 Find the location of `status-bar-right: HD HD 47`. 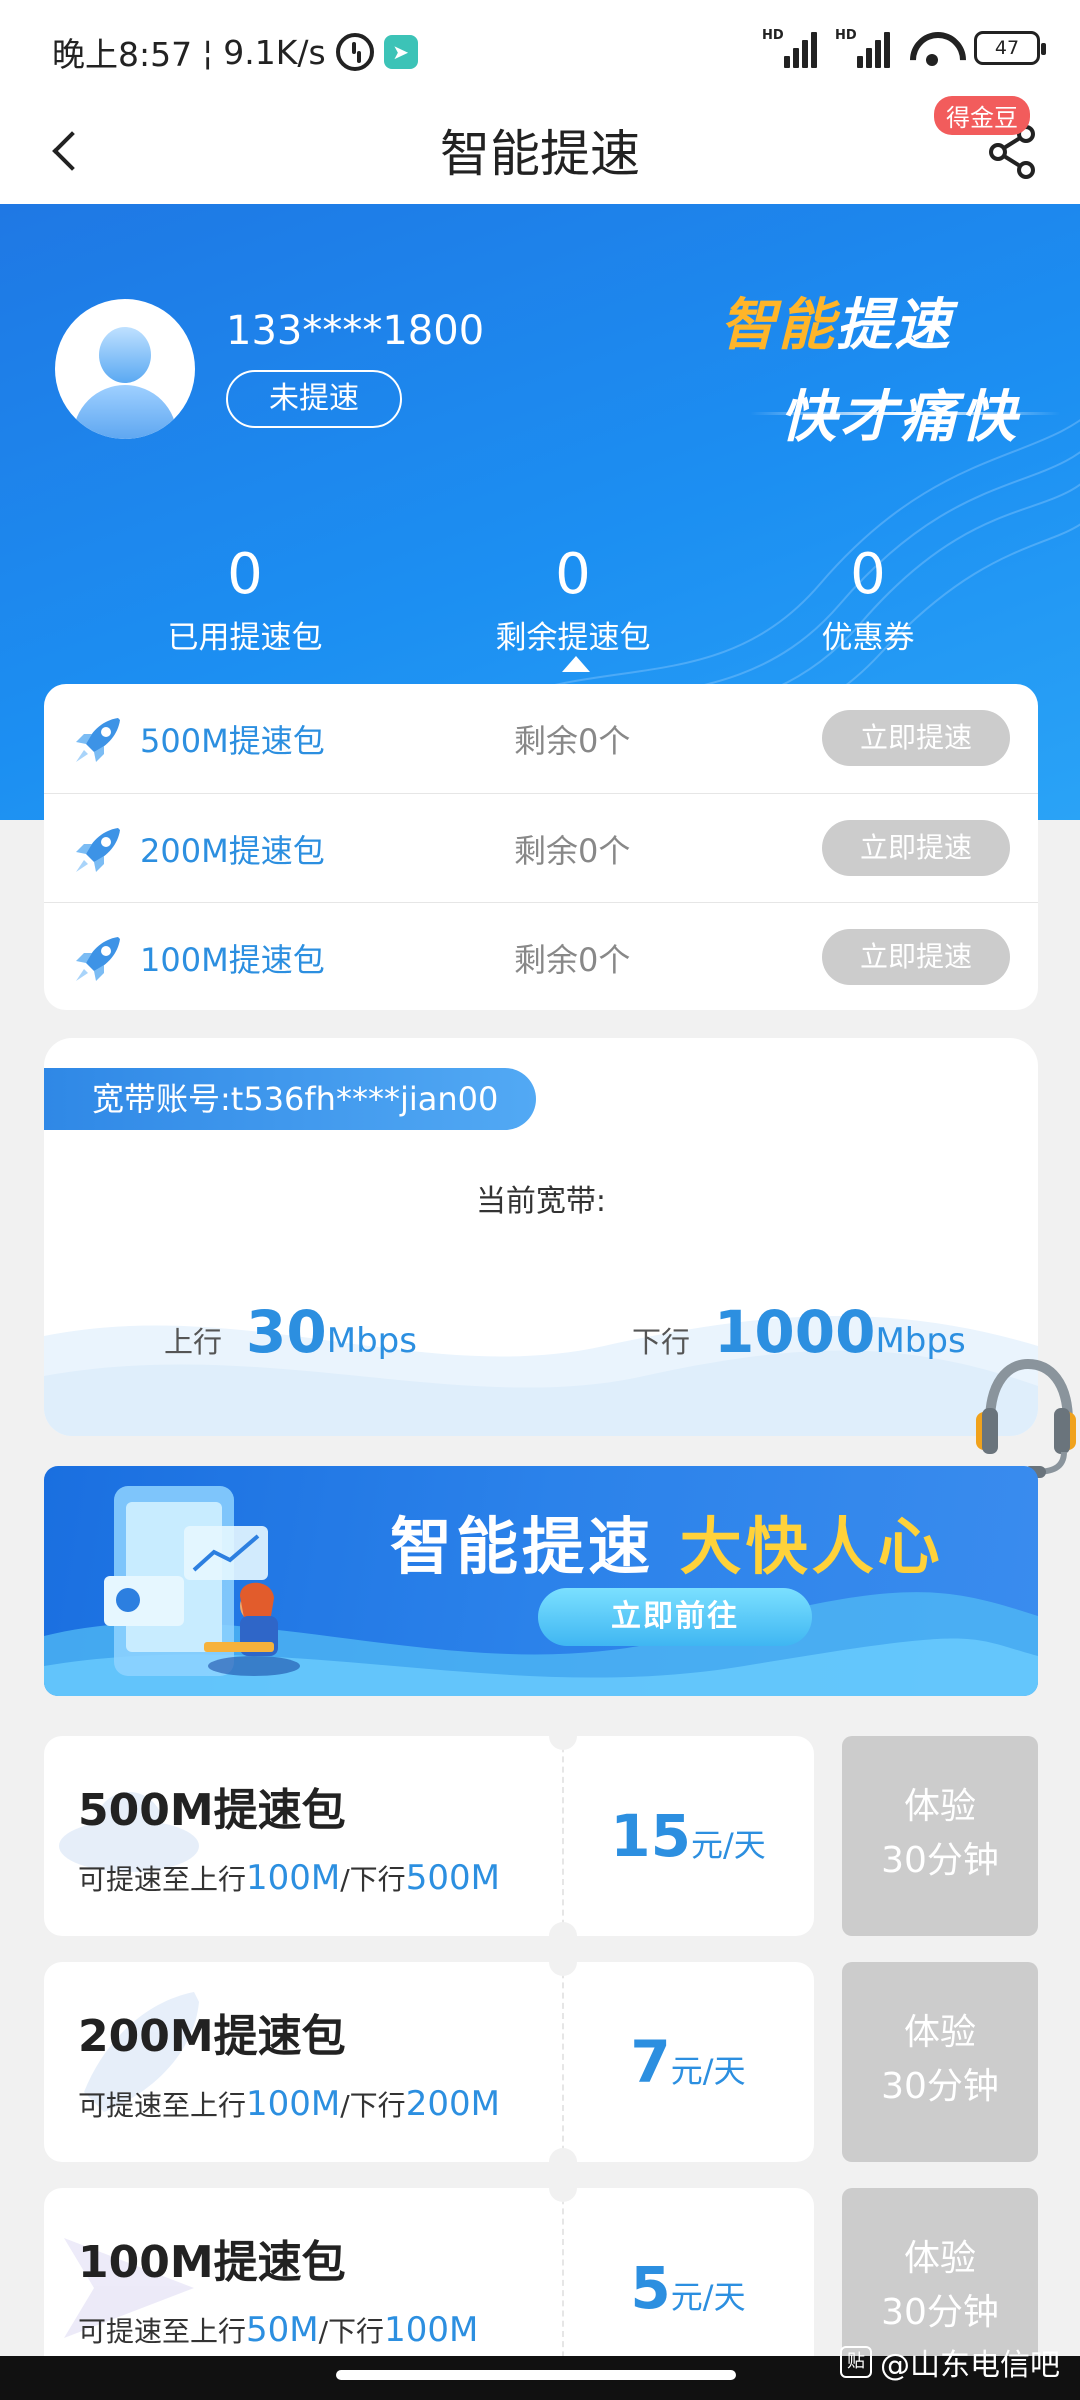

status-bar-right: HD HD 47 is located at coordinates (904, 48).